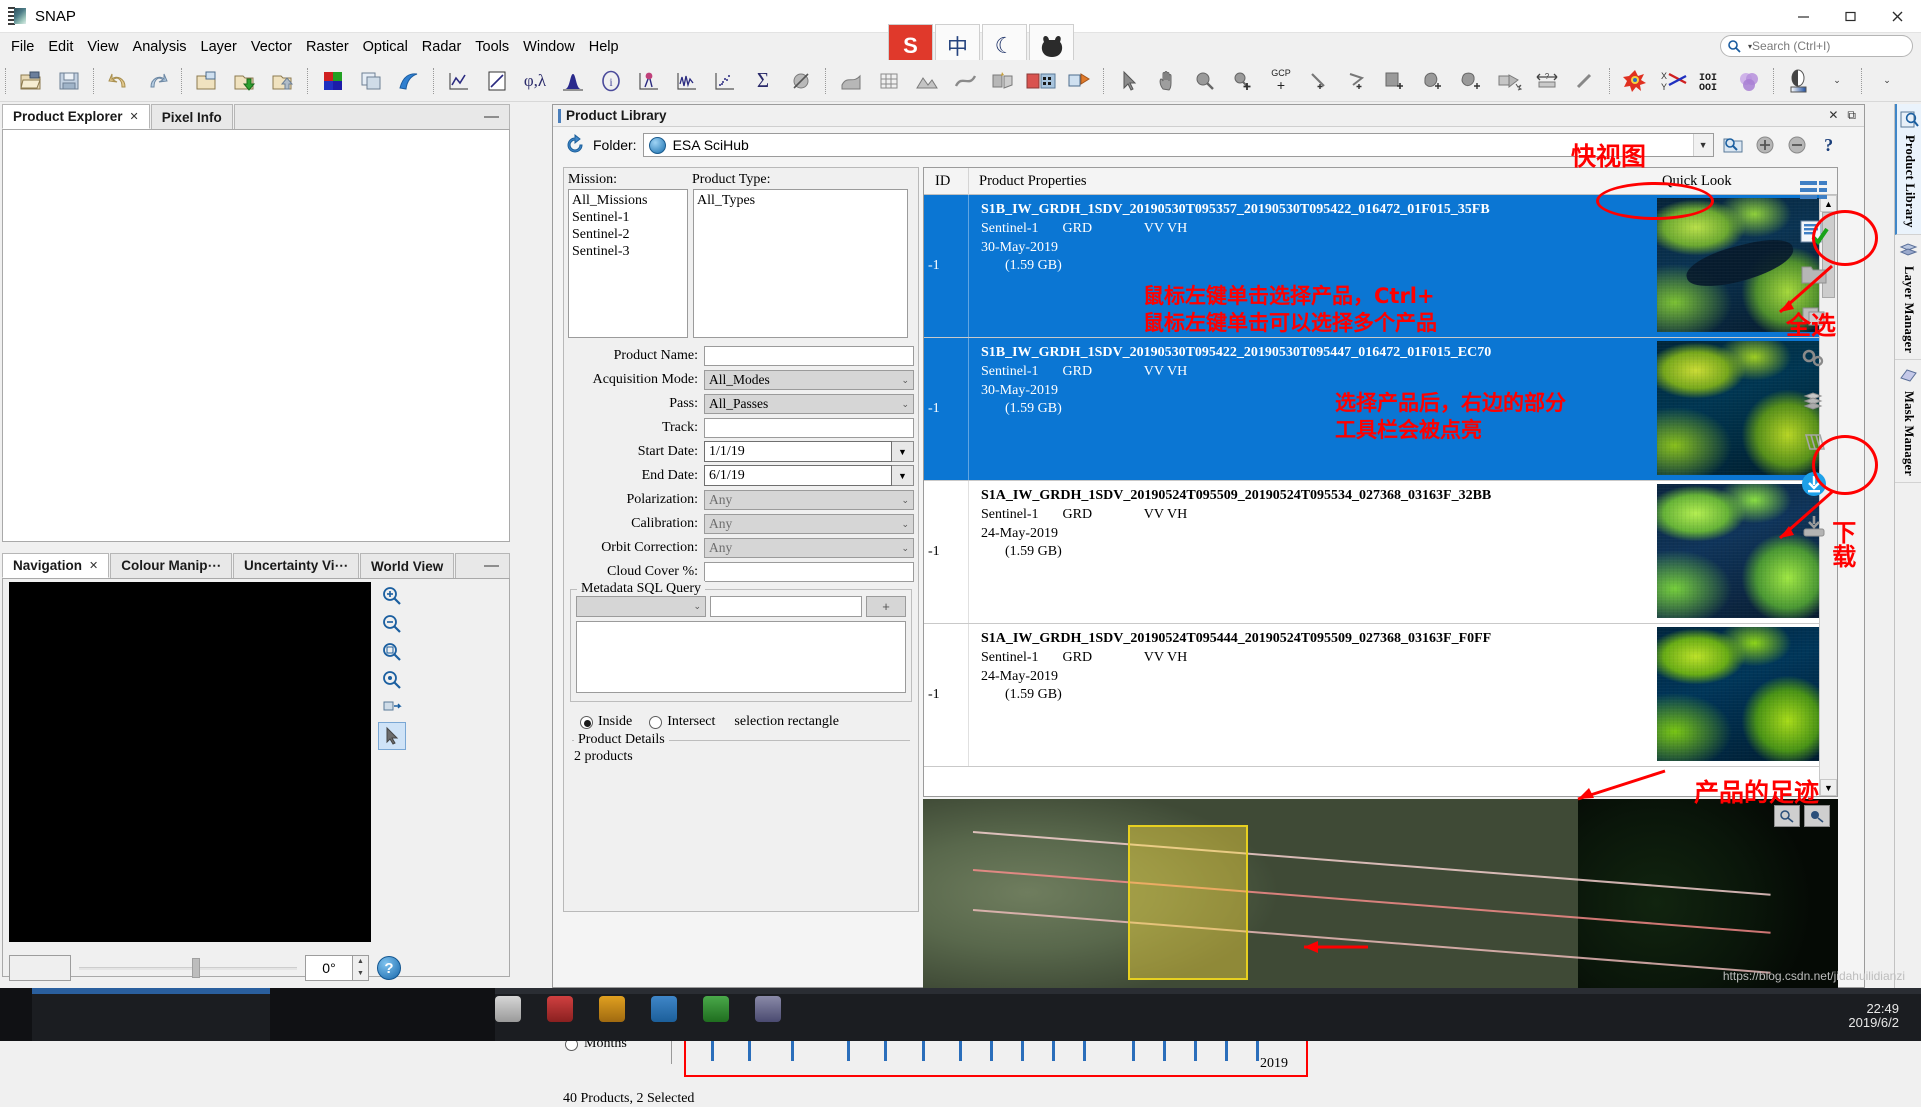 The width and height of the screenshot is (1921, 1107). I want to click on menu-window: Window, so click(549, 47).